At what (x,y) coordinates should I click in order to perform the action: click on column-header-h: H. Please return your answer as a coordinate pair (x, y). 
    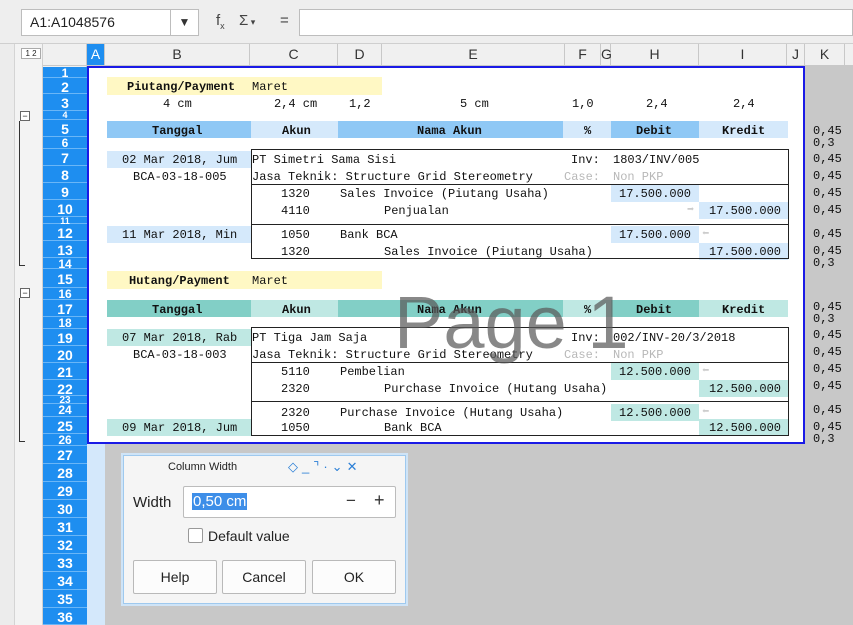
    Looking at the image, I should click on (655, 54).